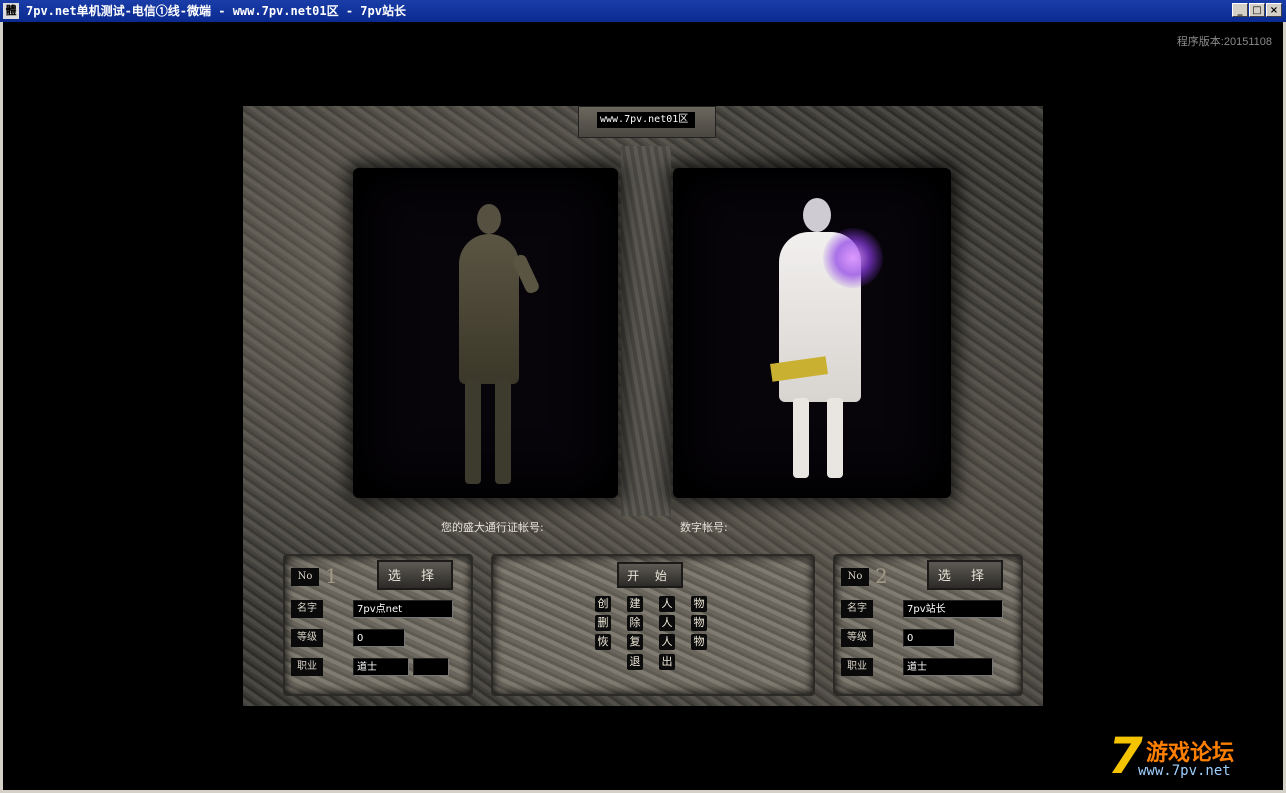 The width and height of the screenshot is (1286, 793). What do you see at coordinates (646, 331) in the screenshot?
I see `stone-pillar` at bounding box center [646, 331].